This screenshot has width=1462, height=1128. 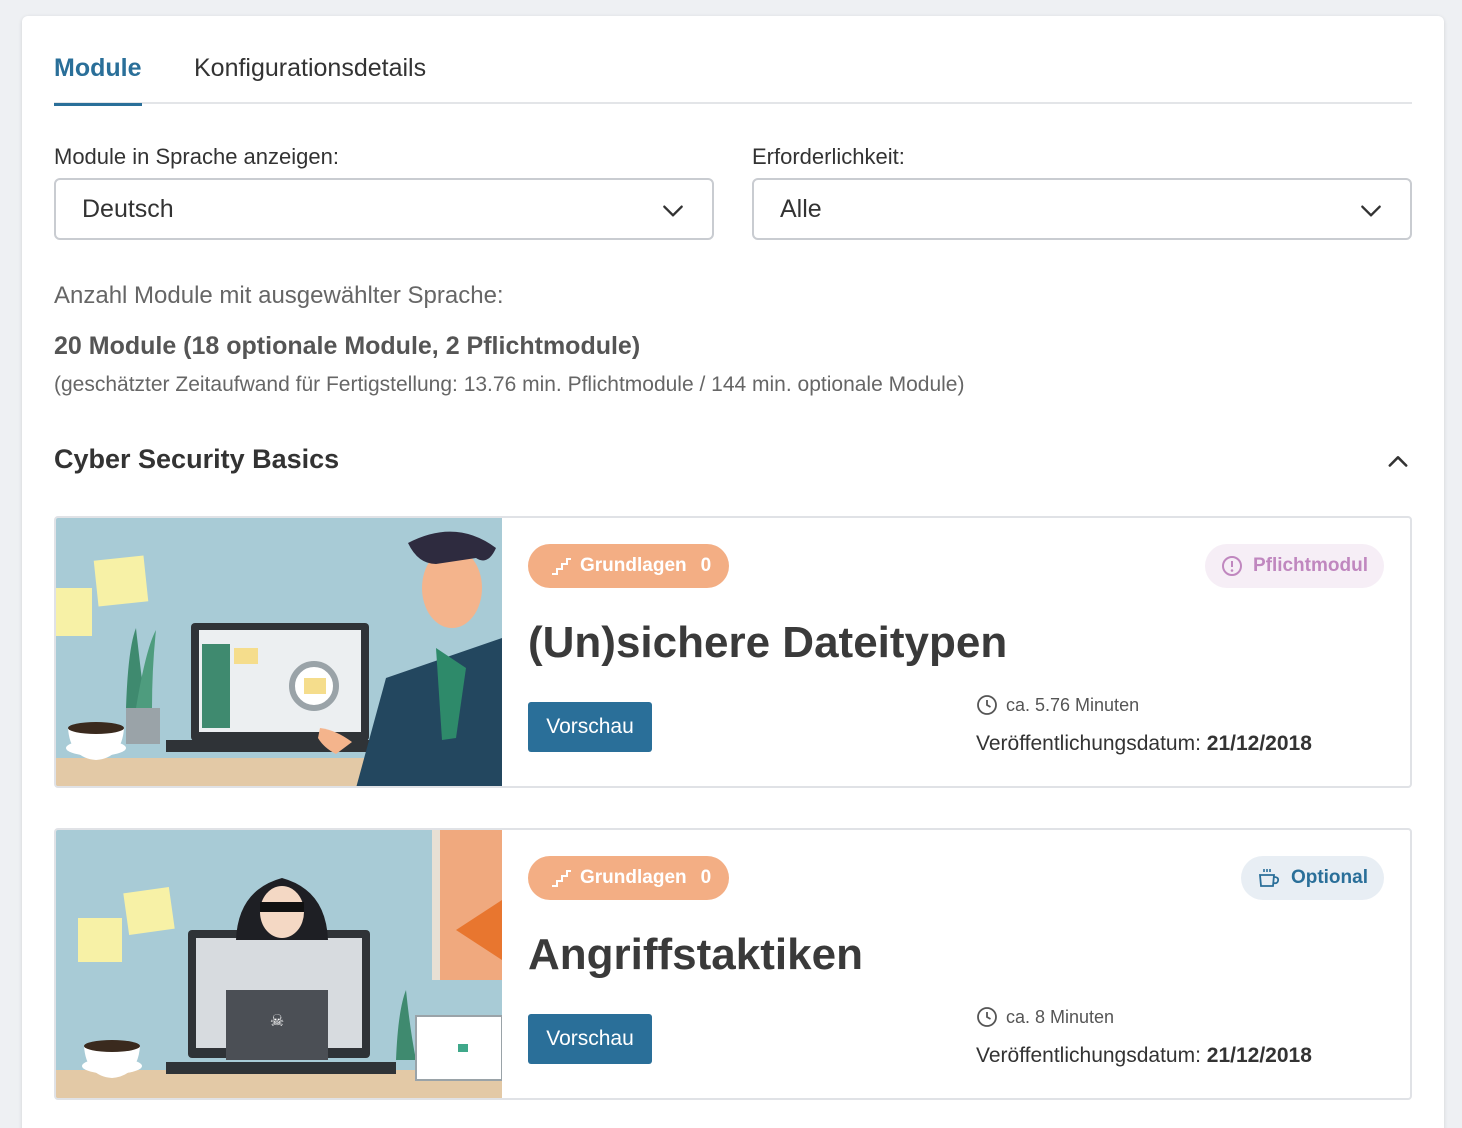 I want to click on optional-badge: Optional, so click(x=1312, y=878).